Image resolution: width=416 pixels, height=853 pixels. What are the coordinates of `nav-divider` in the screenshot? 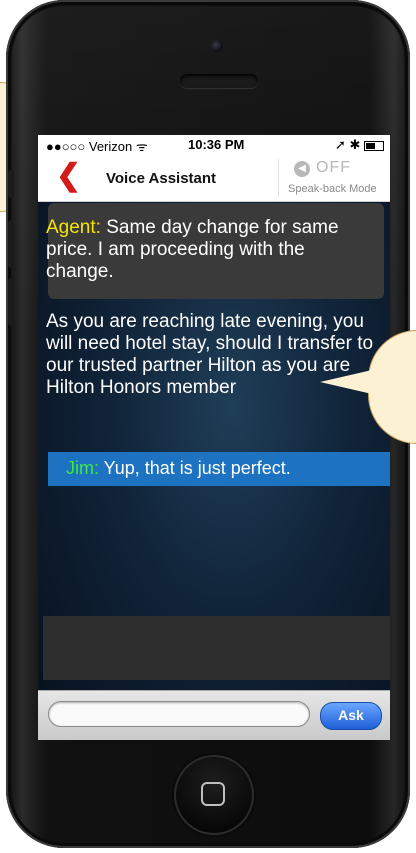 It's located at (278, 178).